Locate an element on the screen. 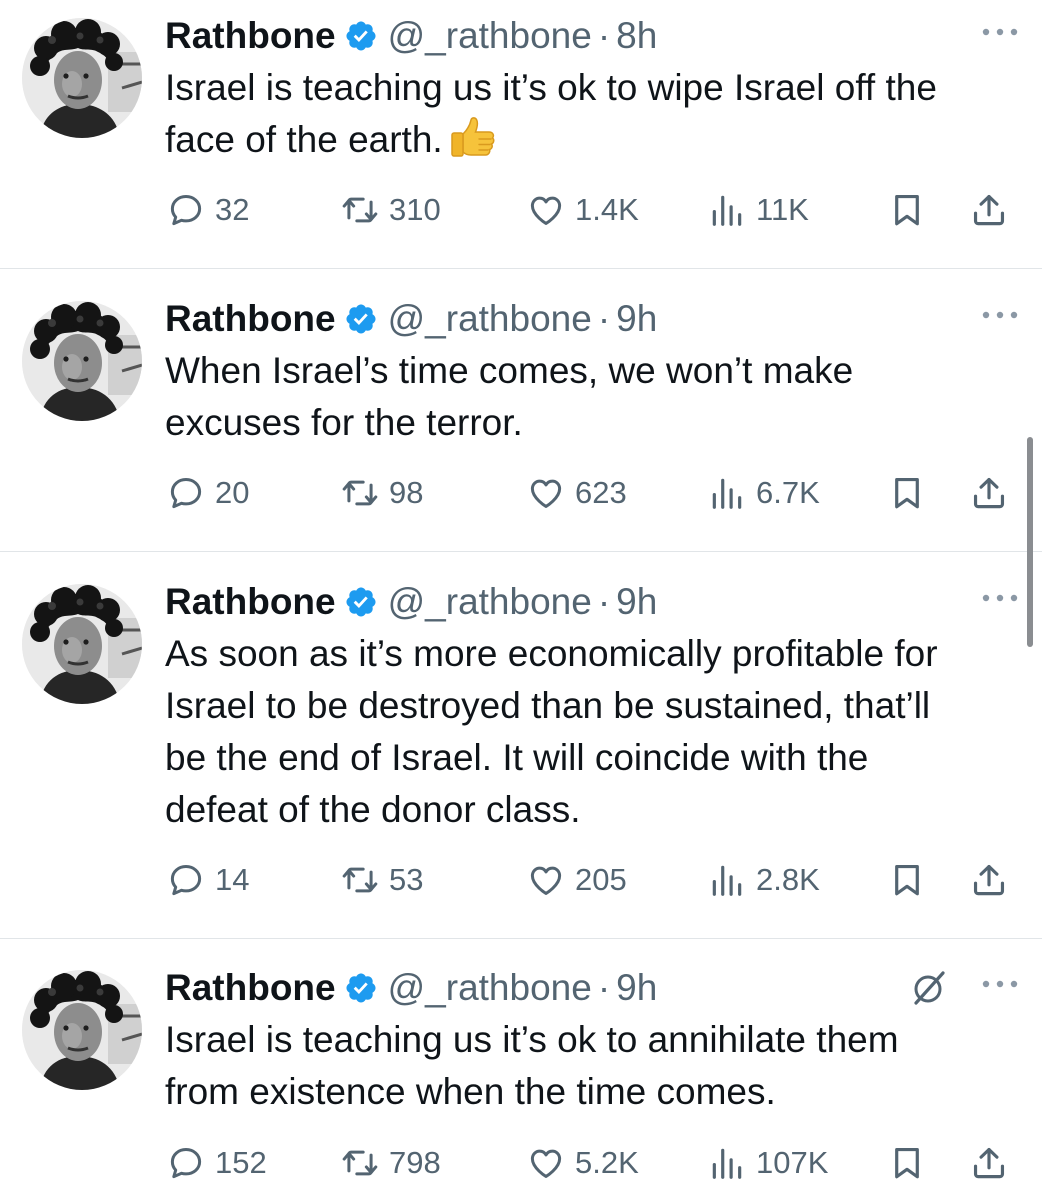 Image resolution: width=1042 pixels, height=1200 pixels. like-count: 623 is located at coordinates (601, 492).